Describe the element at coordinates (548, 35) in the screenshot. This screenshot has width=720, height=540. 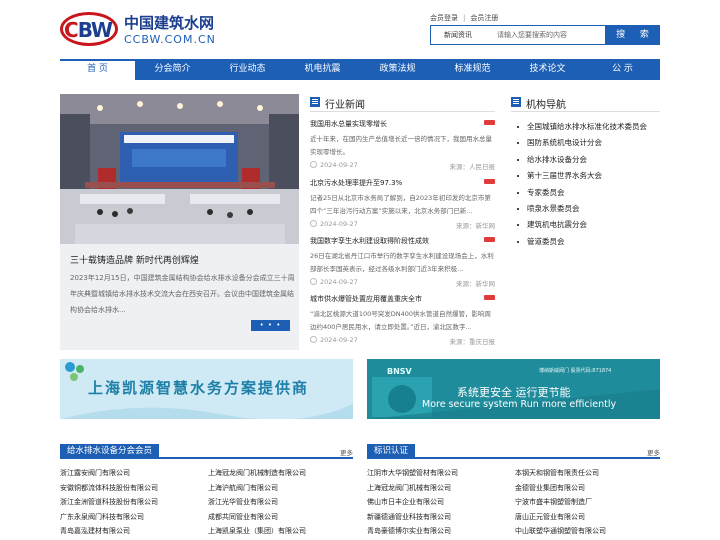
I see `search-input` at that location.